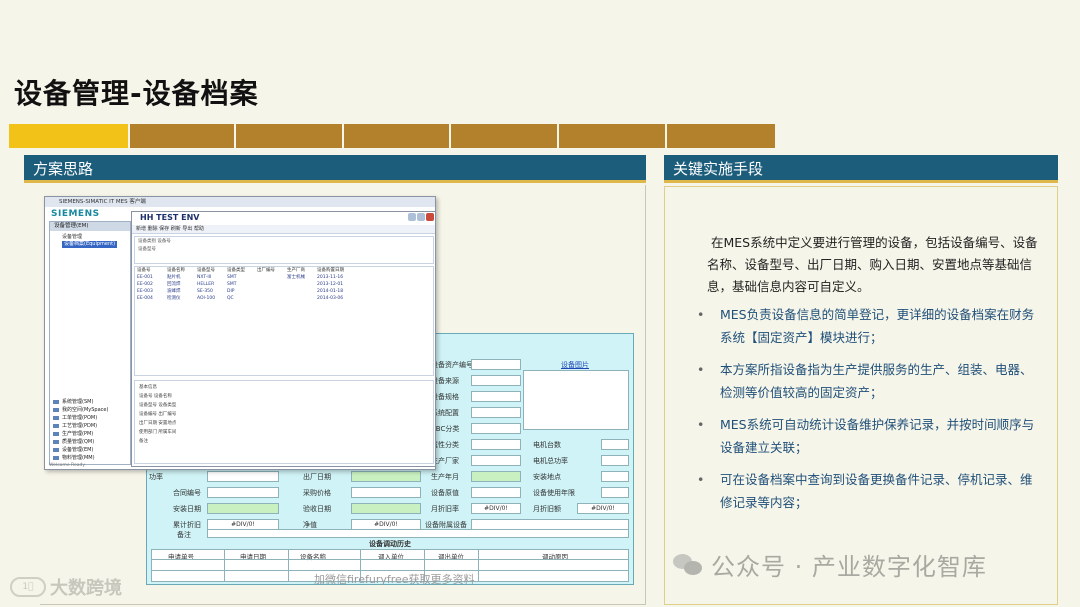 This screenshot has height=607, width=1080. Describe the element at coordinates (90, 402) in the screenshot. I see `menu-item: 系统管理(SM)` at that location.